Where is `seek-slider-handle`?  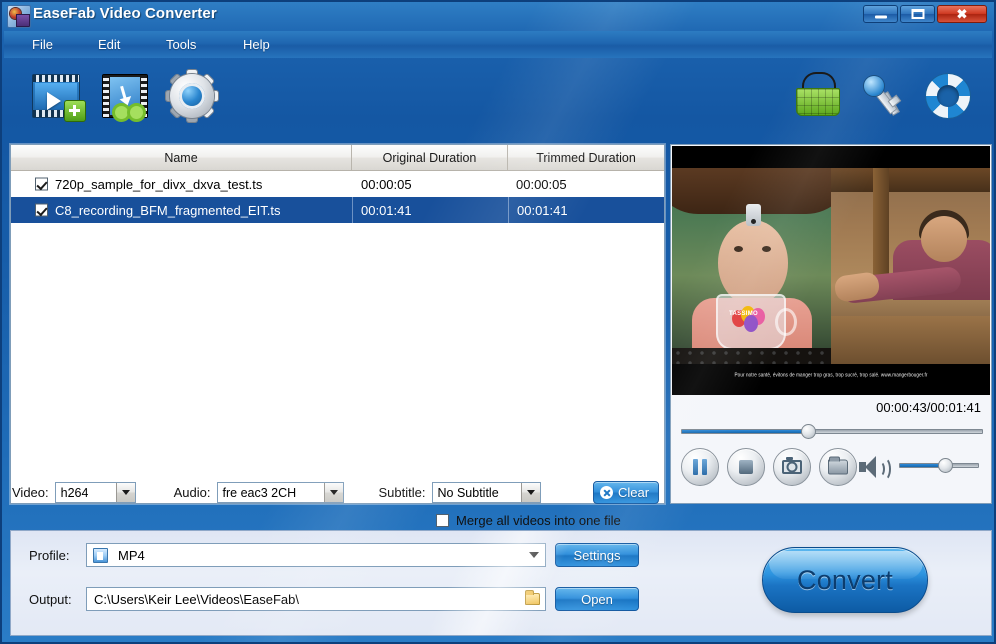 seek-slider-handle is located at coordinates (808, 431).